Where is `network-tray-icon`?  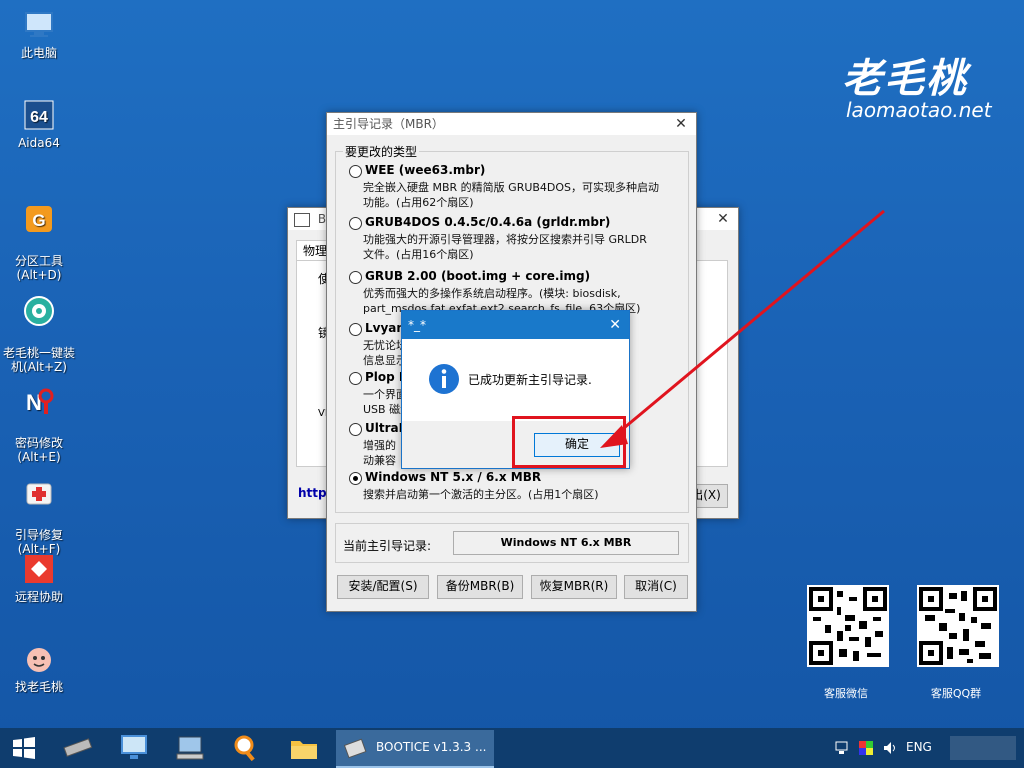
network-tray-icon is located at coordinates (842, 748).